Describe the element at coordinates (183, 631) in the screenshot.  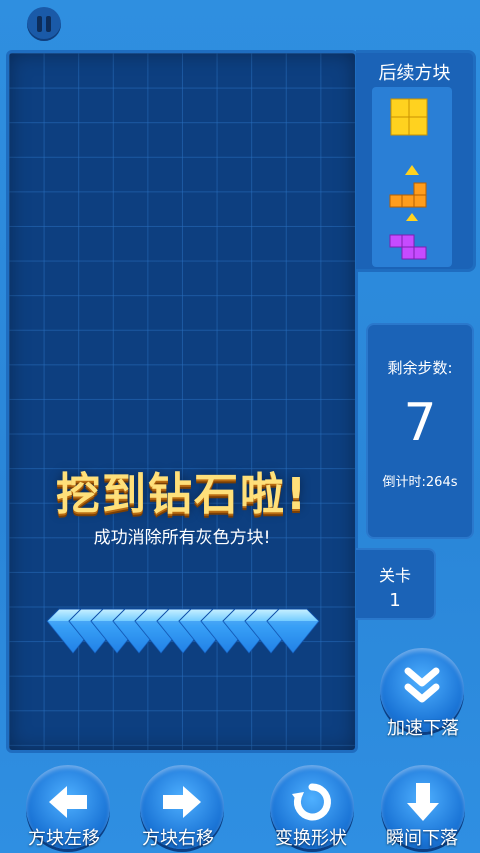
I see `diamond-row` at that location.